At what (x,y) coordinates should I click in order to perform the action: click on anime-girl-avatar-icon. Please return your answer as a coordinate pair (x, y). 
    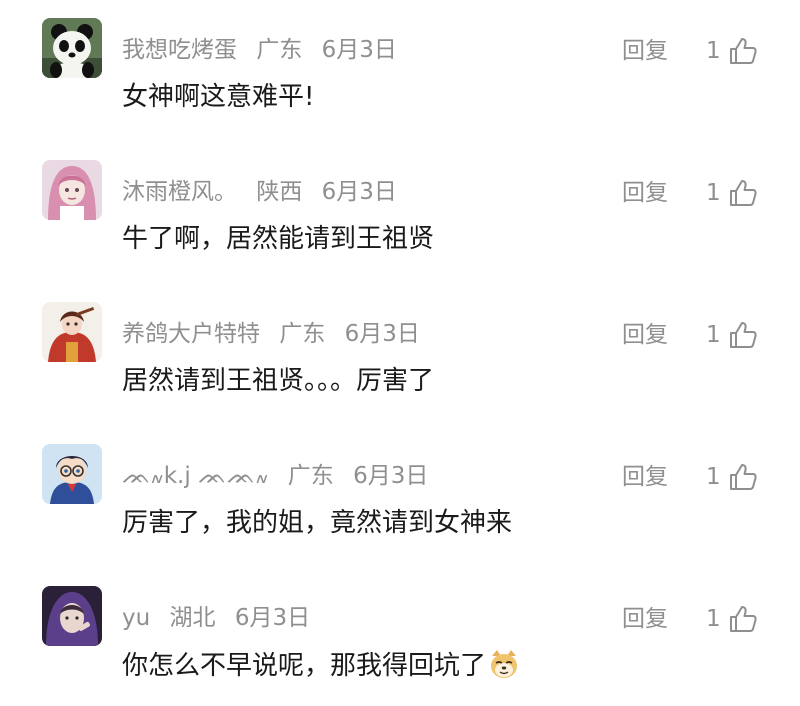
    Looking at the image, I should click on (72, 190).